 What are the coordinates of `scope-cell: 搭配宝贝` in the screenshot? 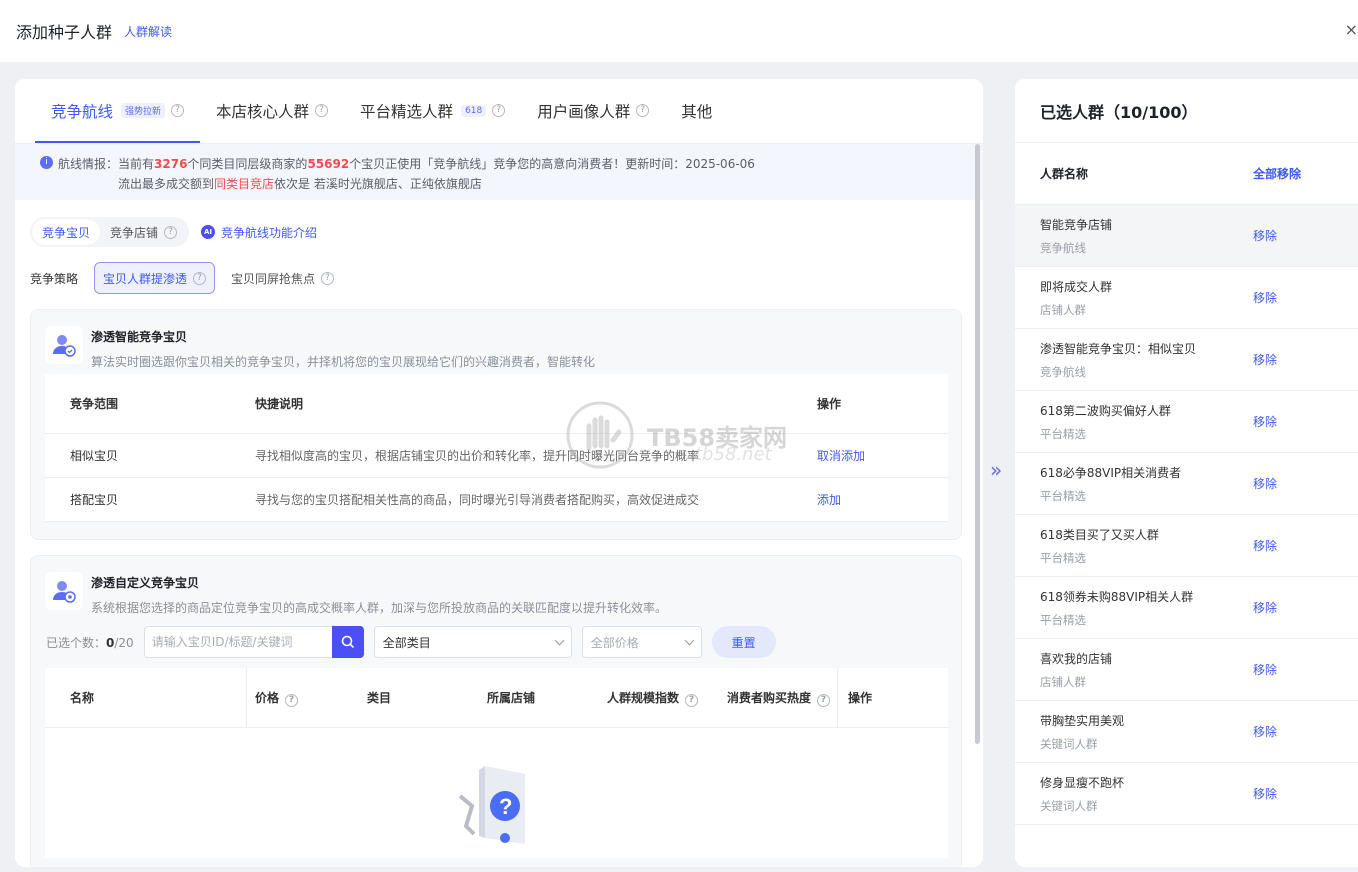 It's located at (94, 500).